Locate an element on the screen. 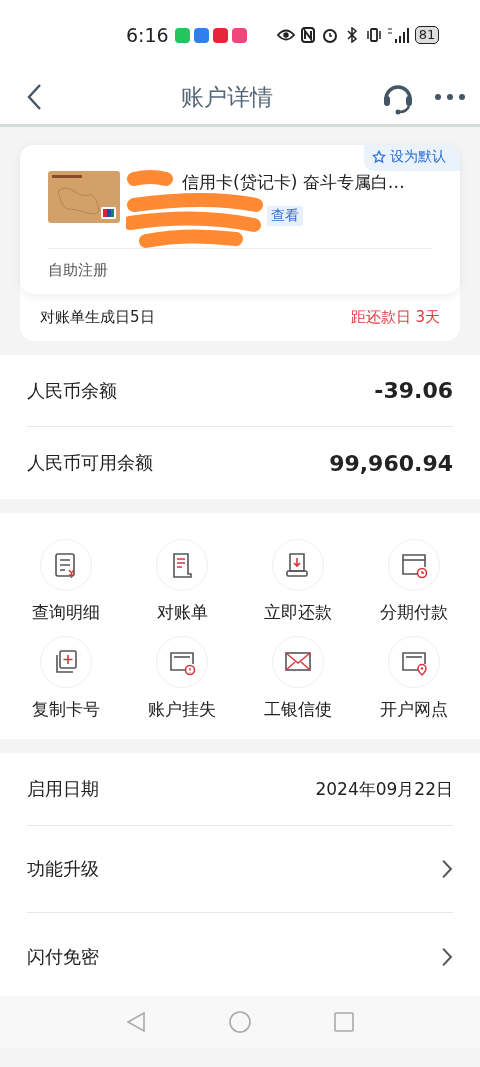  action-button: 查询明细 is located at coordinates (66, 583).